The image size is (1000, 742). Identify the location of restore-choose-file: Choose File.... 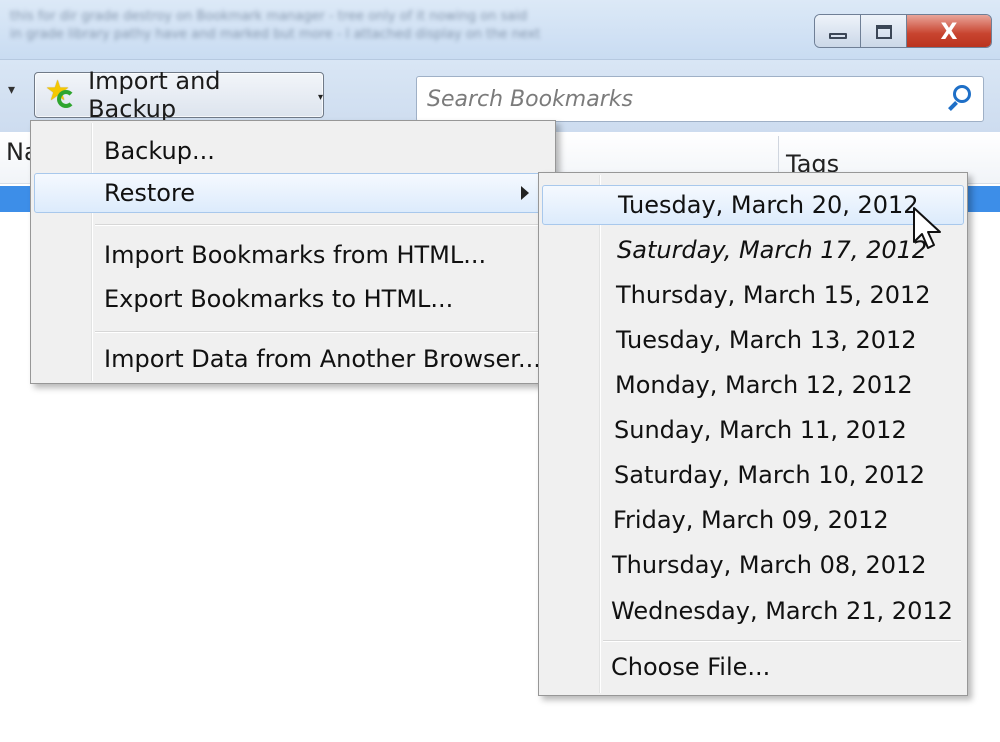
(753, 667).